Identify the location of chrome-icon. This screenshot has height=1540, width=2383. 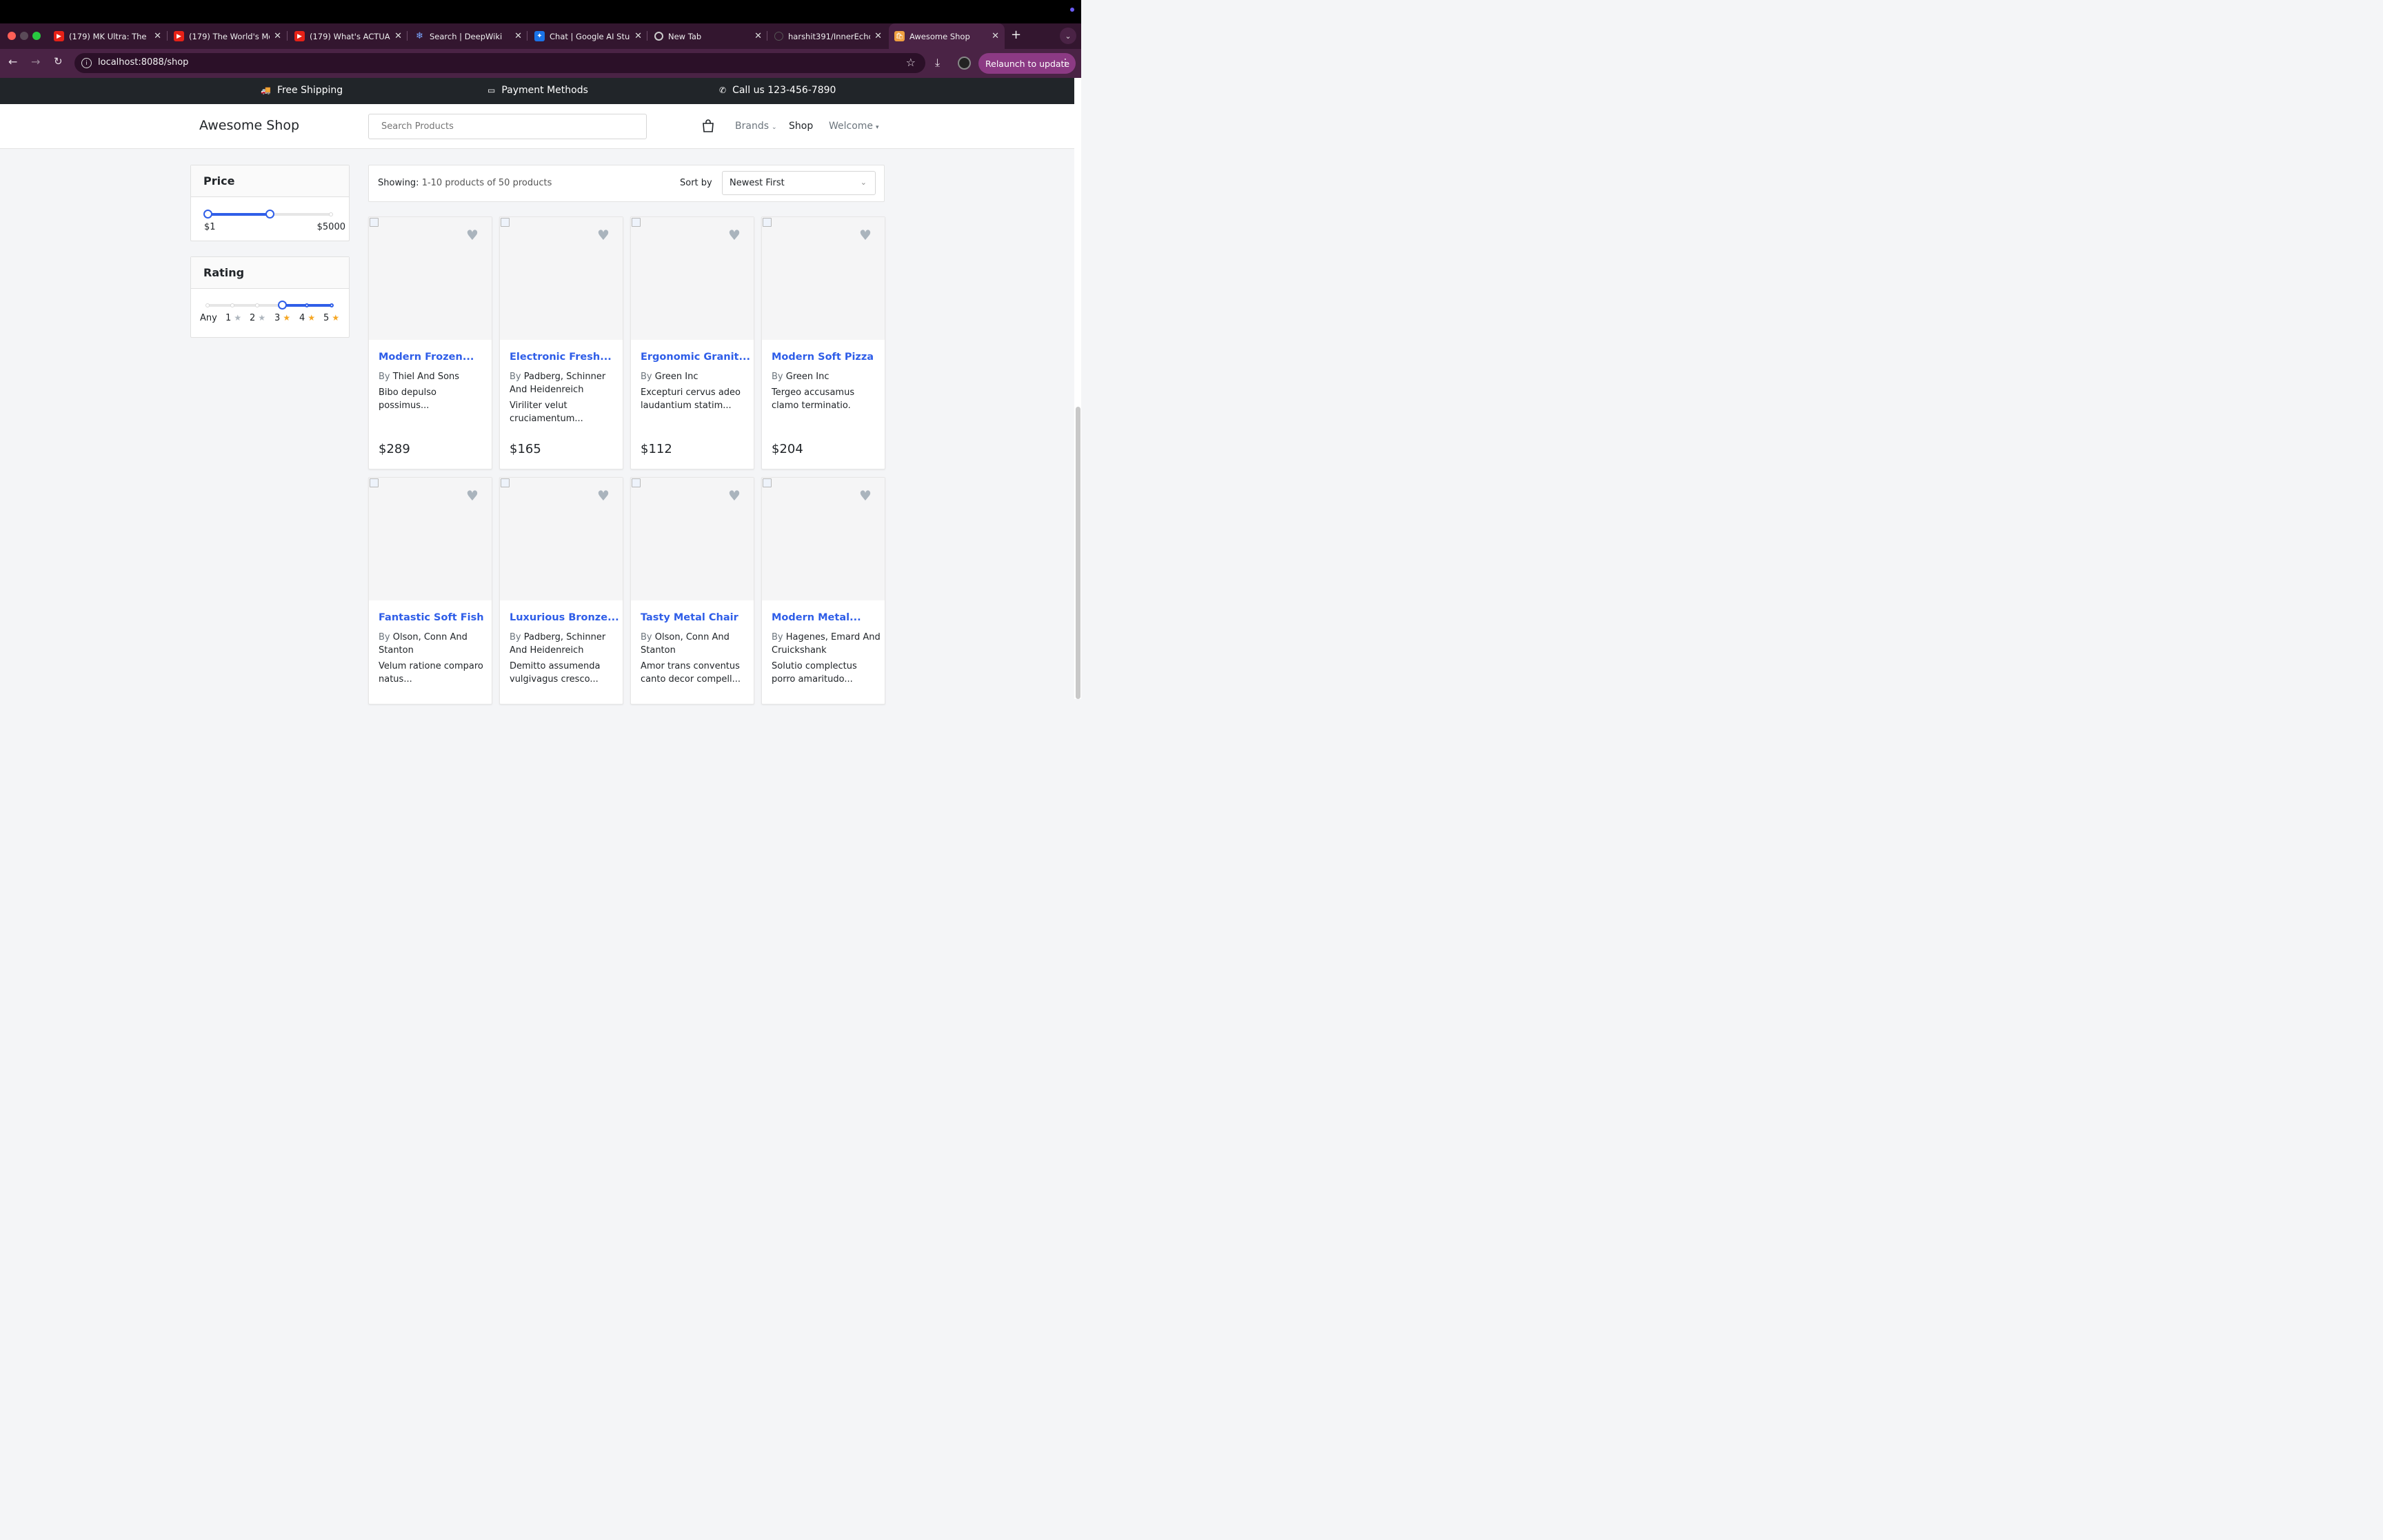
(658, 37).